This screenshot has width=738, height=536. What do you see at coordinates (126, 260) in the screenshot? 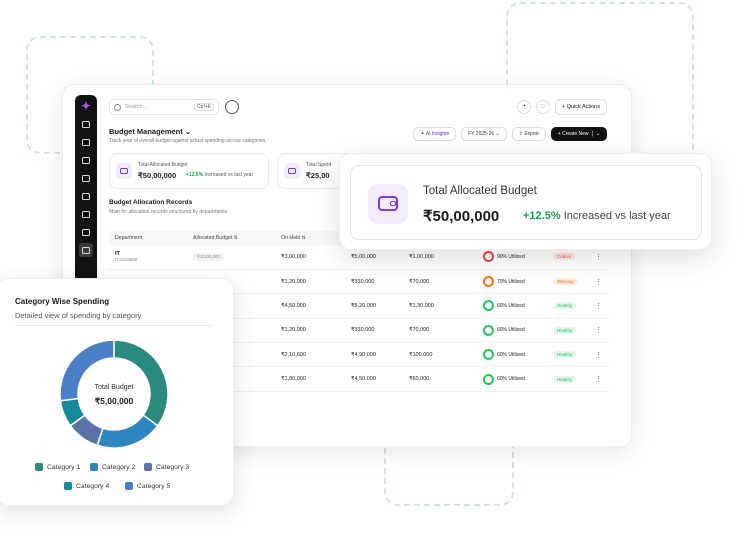
I see `dept-code: IT11234689` at bounding box center [126, 260].